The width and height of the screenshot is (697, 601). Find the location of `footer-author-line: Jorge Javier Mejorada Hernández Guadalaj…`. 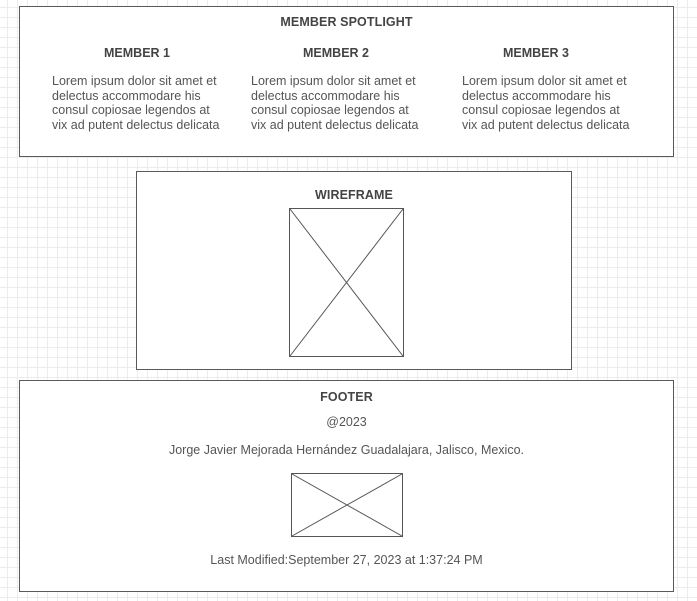

footer-author-line: Jorge Javier Mejorada Hernández Guadalaj… is located at coordinates (346, 450).